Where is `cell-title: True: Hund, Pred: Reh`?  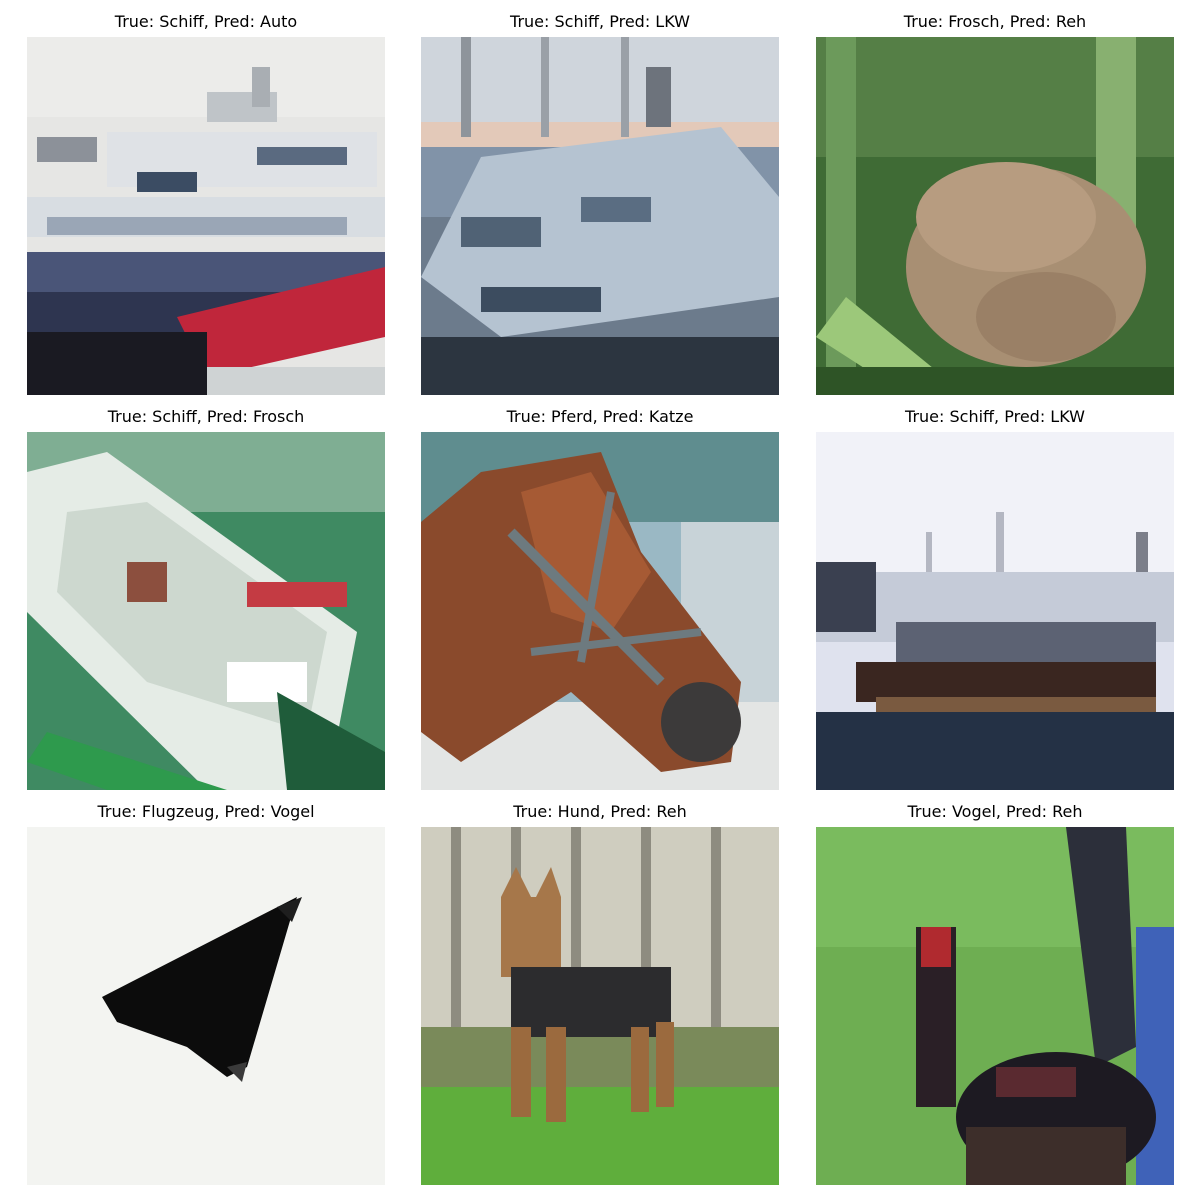 cell-title: True: Hund, Pred: Reh is located at coordinates (600, 811).